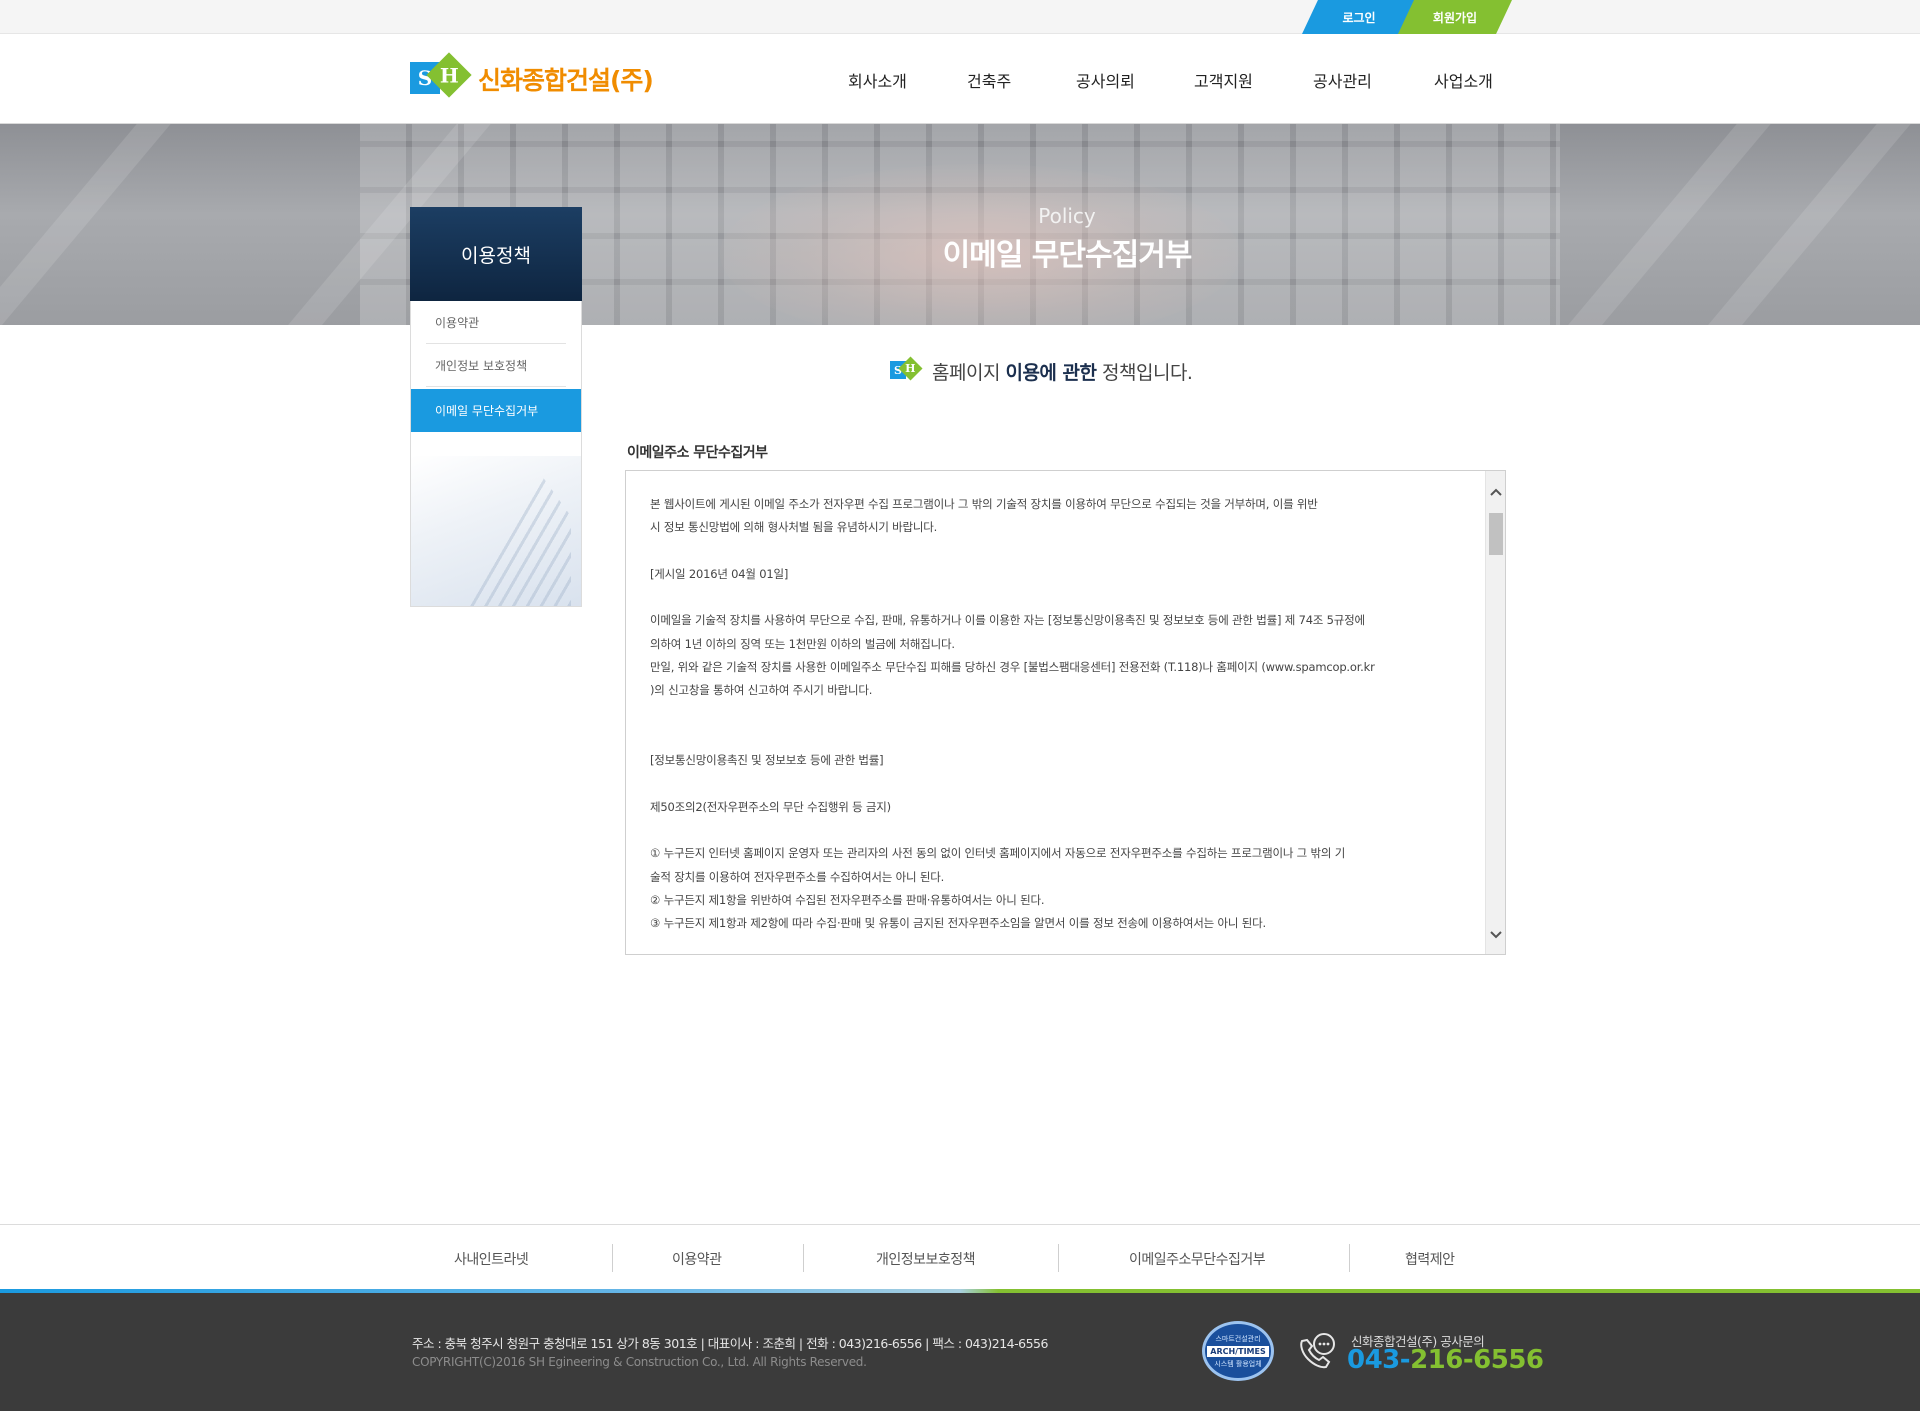 The image size is (1920, 1411). I want to click on badge-bottom-text: 시스템 활용업체, so click(1238, 1363).